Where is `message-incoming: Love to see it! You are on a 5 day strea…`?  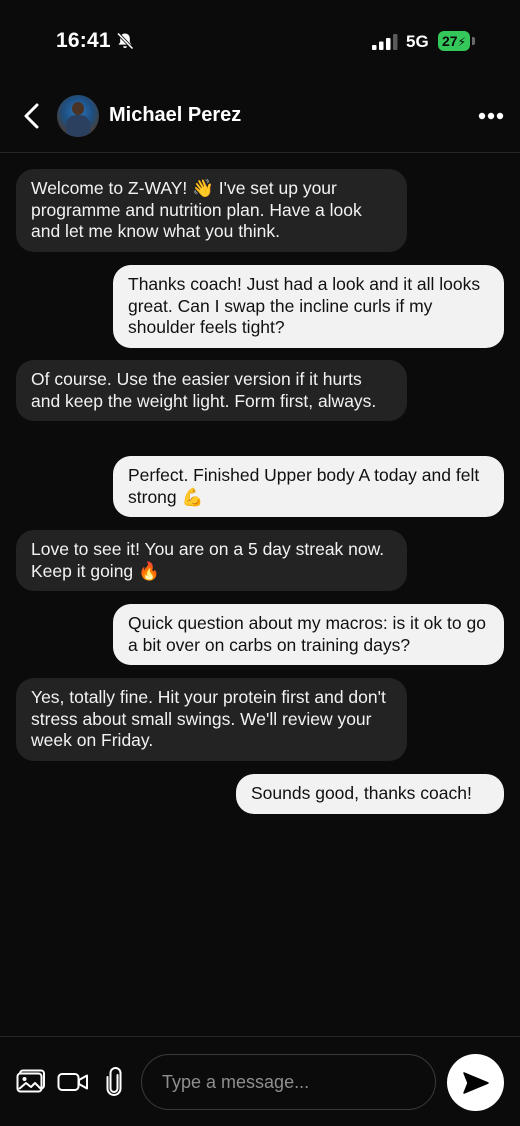
message-incoming: Love to see it! You are on a 5 day strea… is located at coordinates (211, 560).